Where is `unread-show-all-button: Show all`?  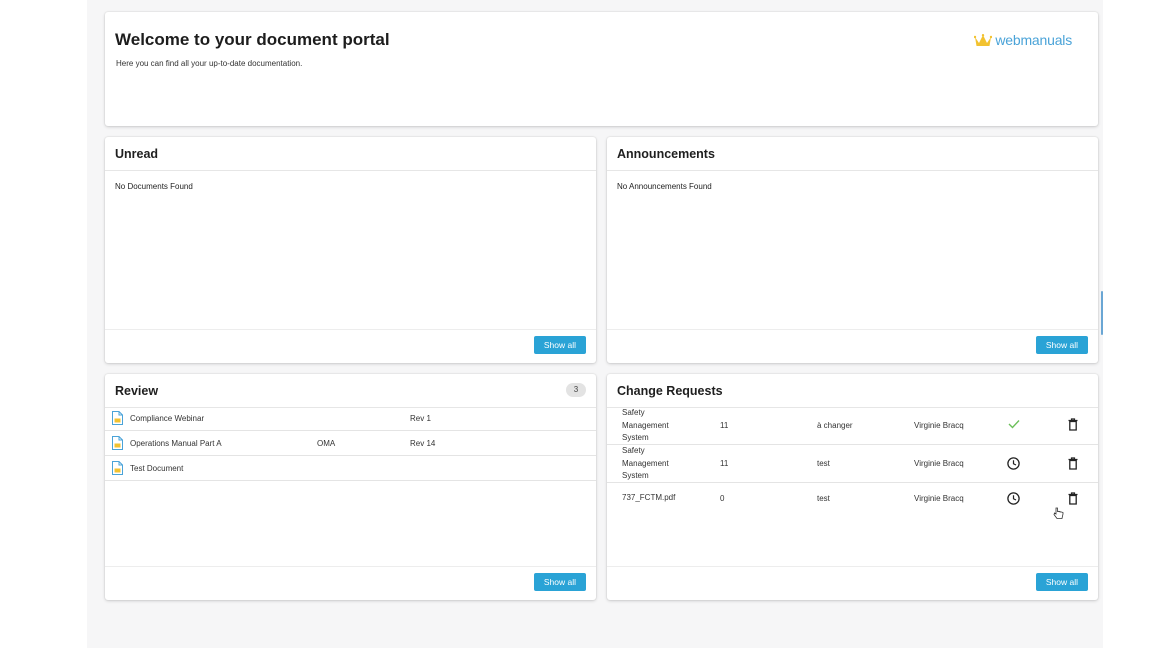
unread-show-all-button: Show all is located at coordinates (559, 345).